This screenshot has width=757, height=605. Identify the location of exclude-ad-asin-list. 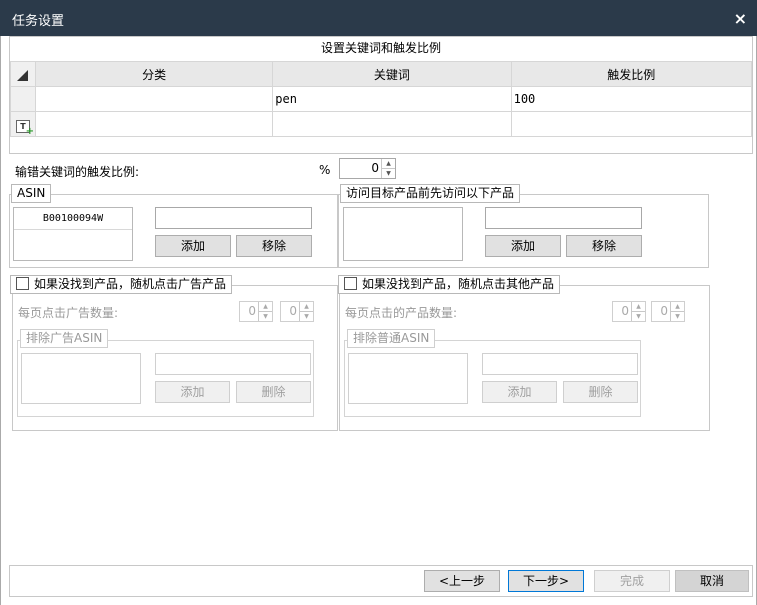
(81, 378).